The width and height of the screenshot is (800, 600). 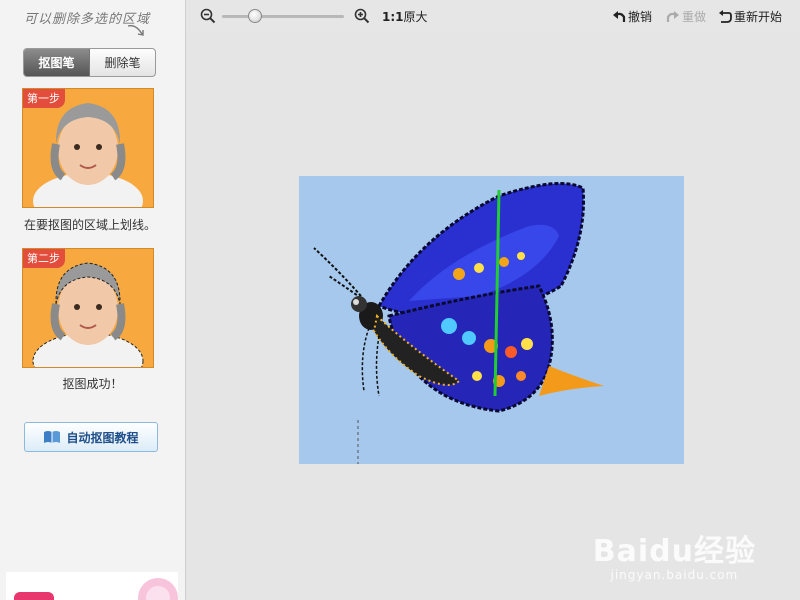 What do you see at coordinates (393, 17) in the screenshot?
I see `zoom-ratio: 1:1` at bounding box center [393, 17].